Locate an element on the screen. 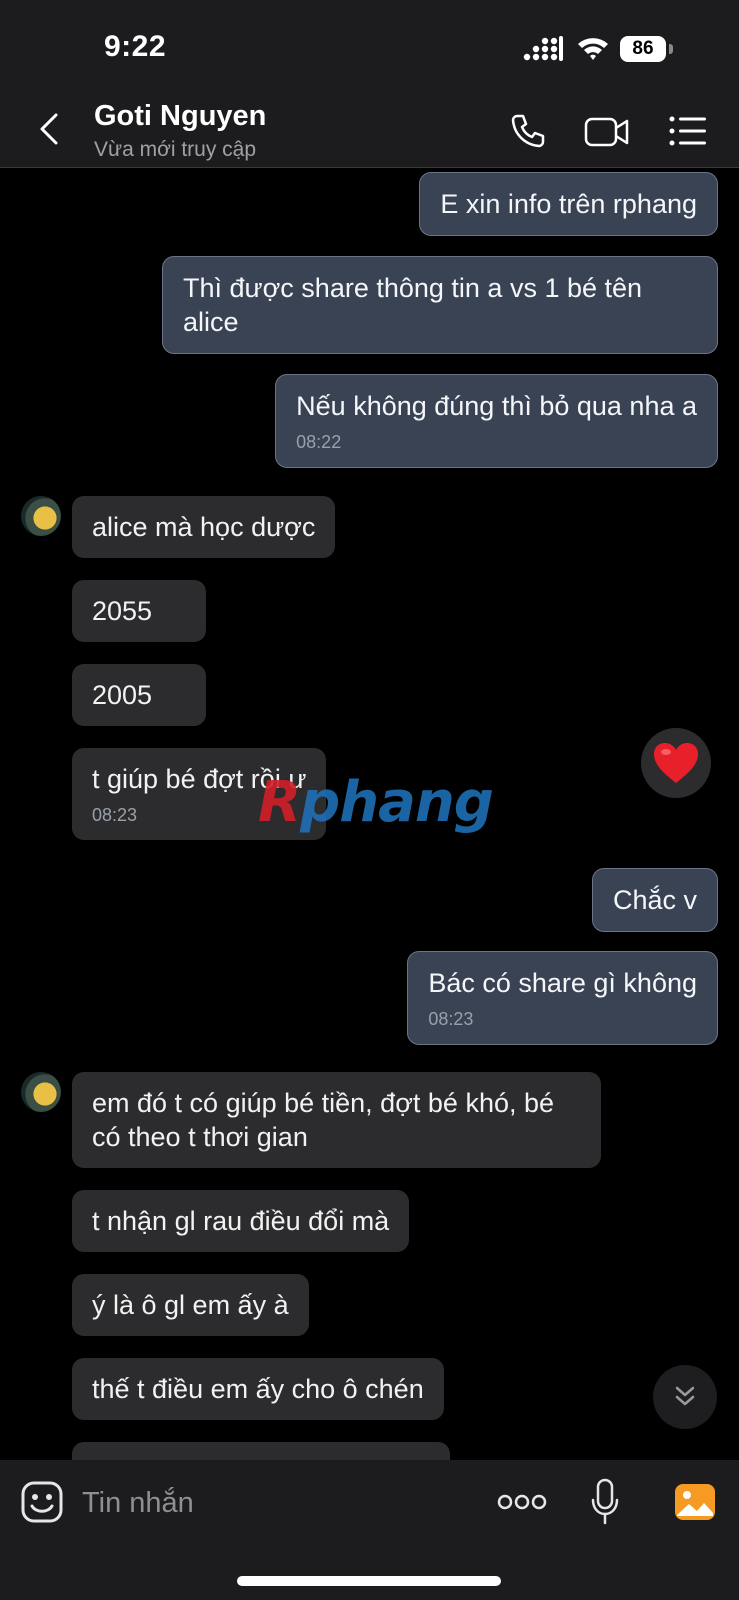  battery-tip is located at coordinates (671, 49).